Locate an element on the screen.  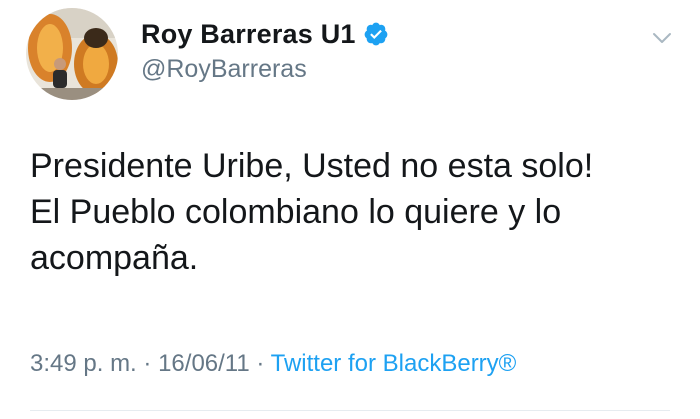
name-row: Roy Barreras U1 is located at coordinates (265, 34).